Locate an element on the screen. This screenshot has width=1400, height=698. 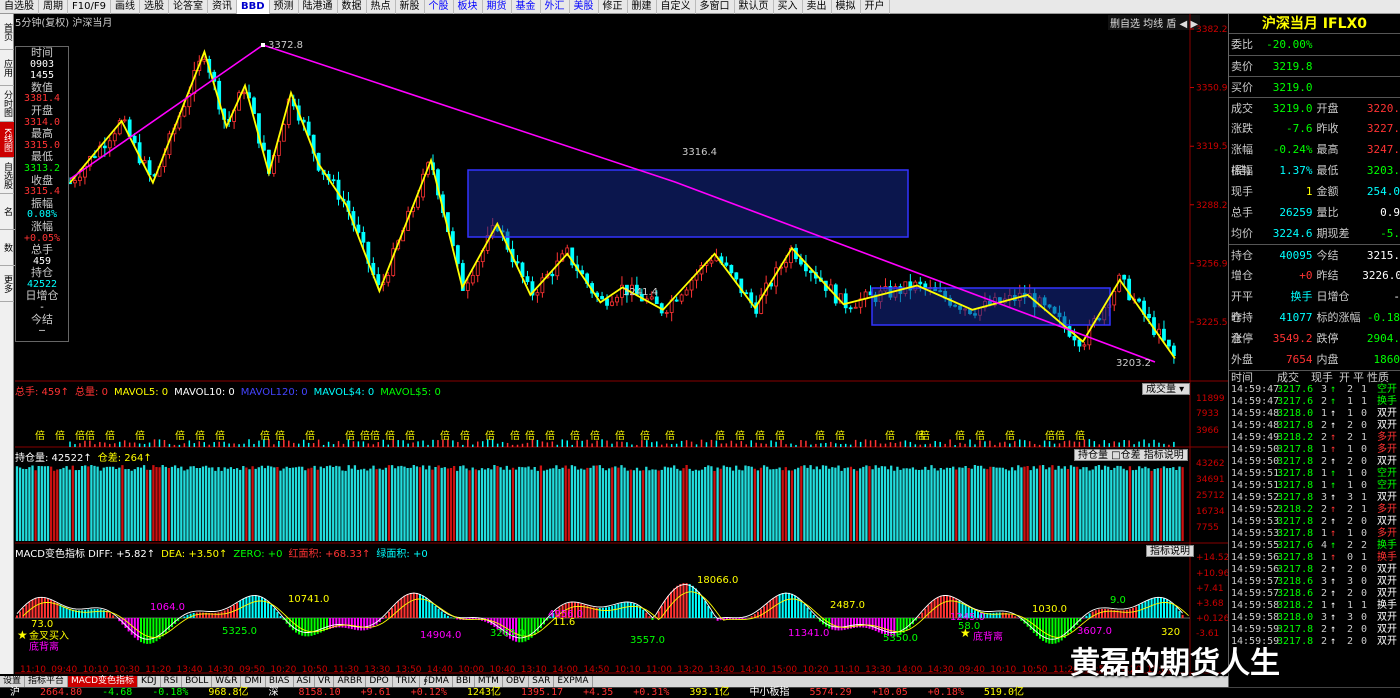
toolbar-item-7: BBD is located at coordinates (253, 7).